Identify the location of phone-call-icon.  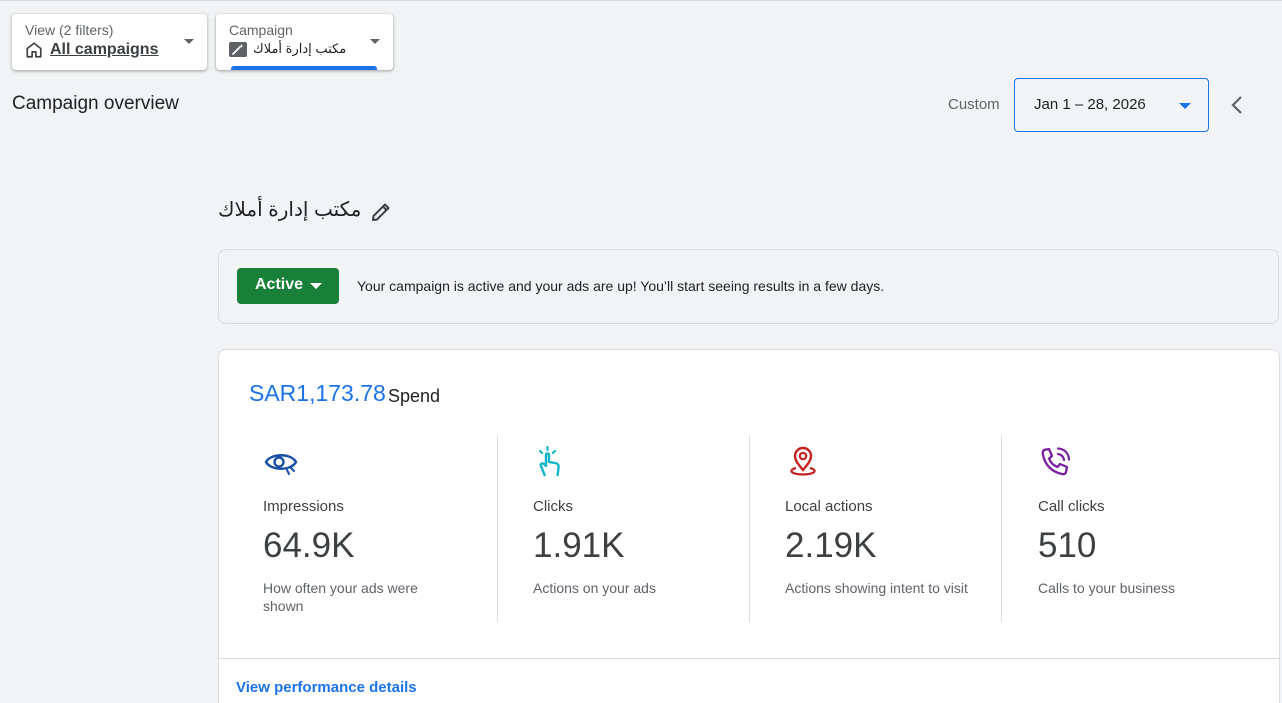
(1056, 461).